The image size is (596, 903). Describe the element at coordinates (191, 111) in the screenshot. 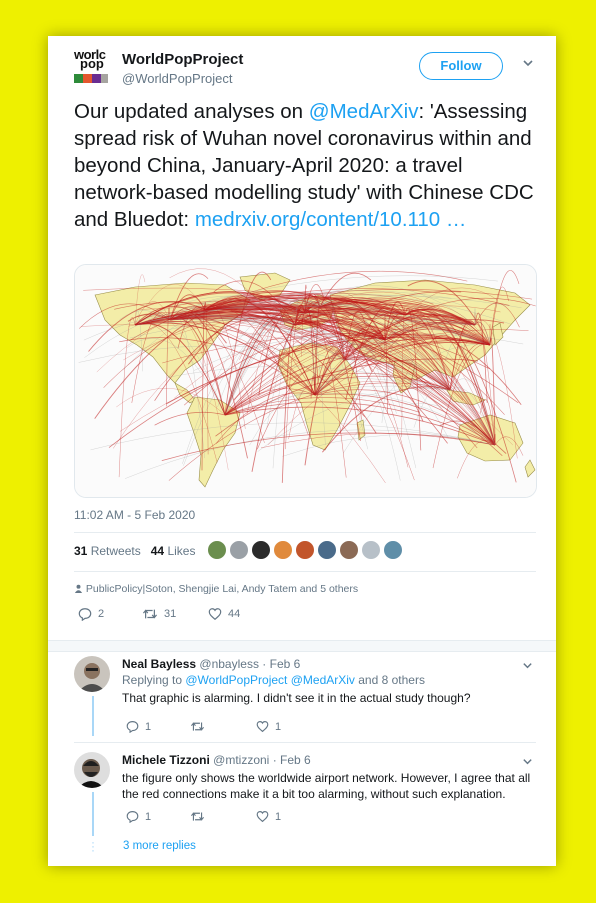

I see `tweet-text-part-1: Our updated analyses on` at that location.